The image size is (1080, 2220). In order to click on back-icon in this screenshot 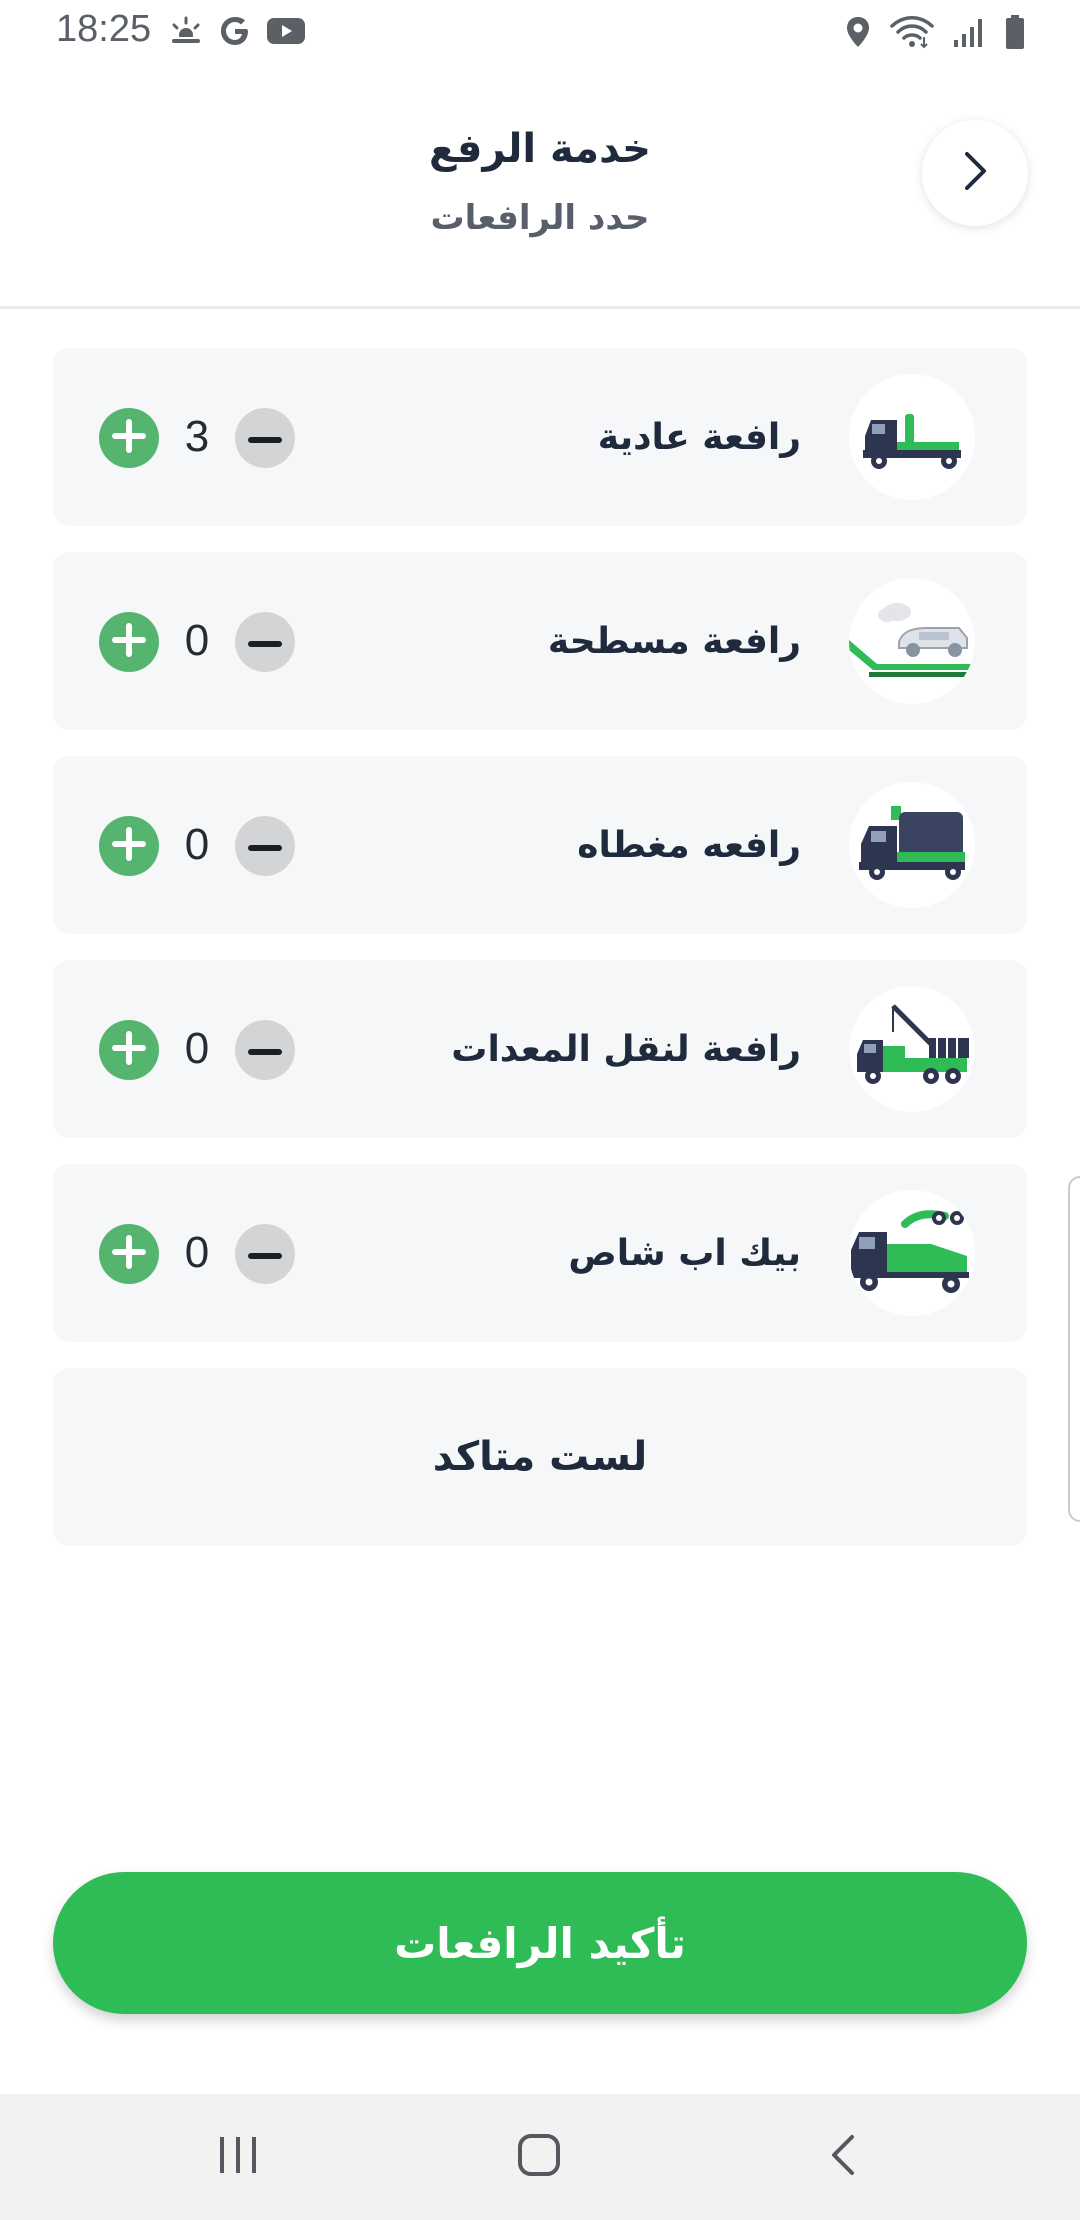, I will do `click(843, 2157)`.